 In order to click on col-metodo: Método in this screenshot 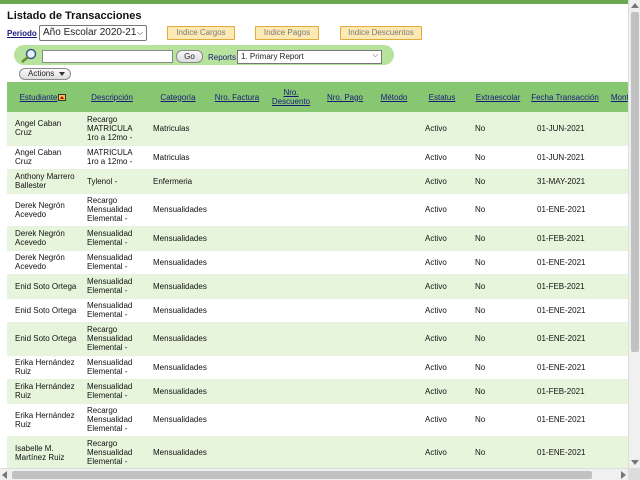, I will do `click(394, 97)`.